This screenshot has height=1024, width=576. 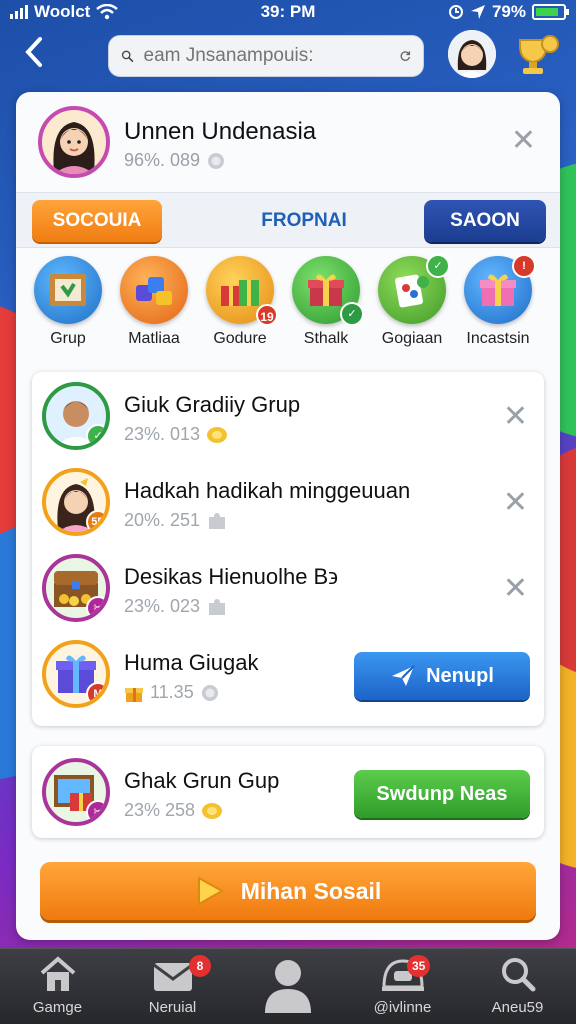 I want to click on category-sthalk: ✓ Sthalk, so click(x=326, y=302).